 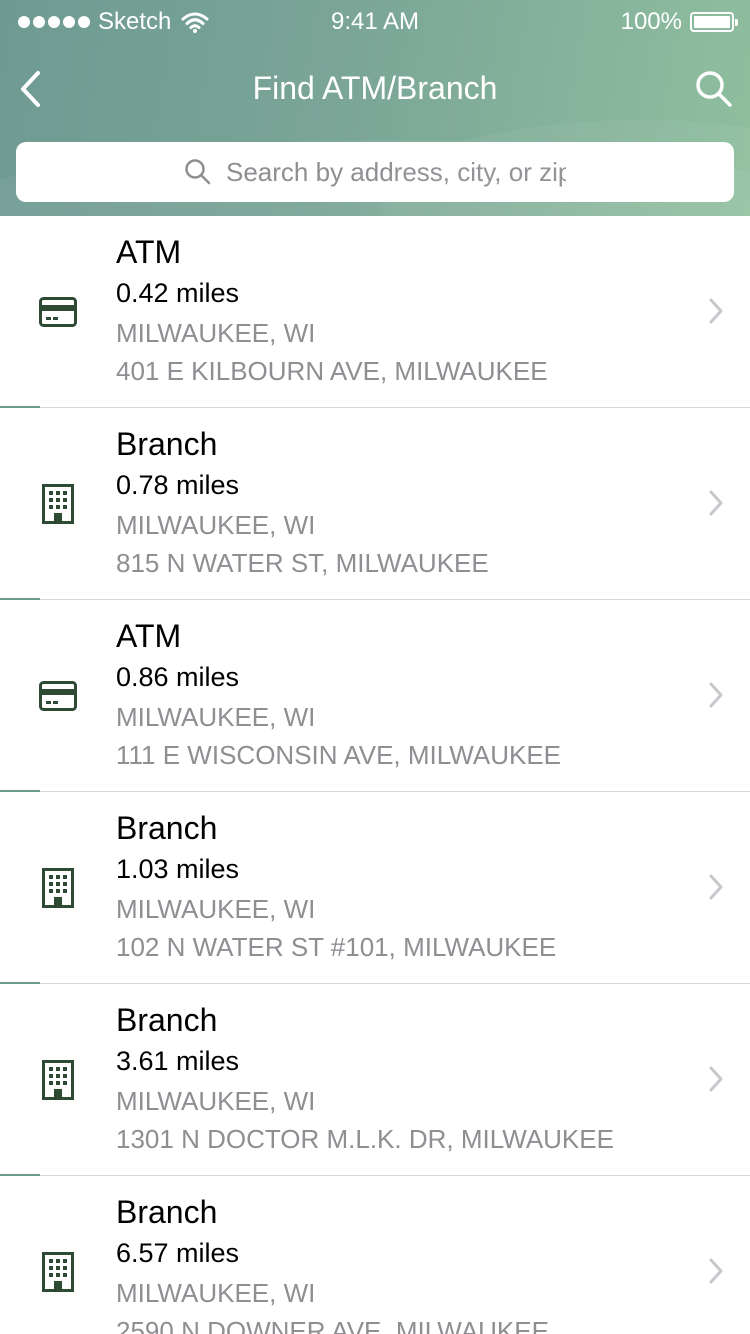 I want to click on nav-bar: Find ATM/Branch, so click(x=375, y=90).